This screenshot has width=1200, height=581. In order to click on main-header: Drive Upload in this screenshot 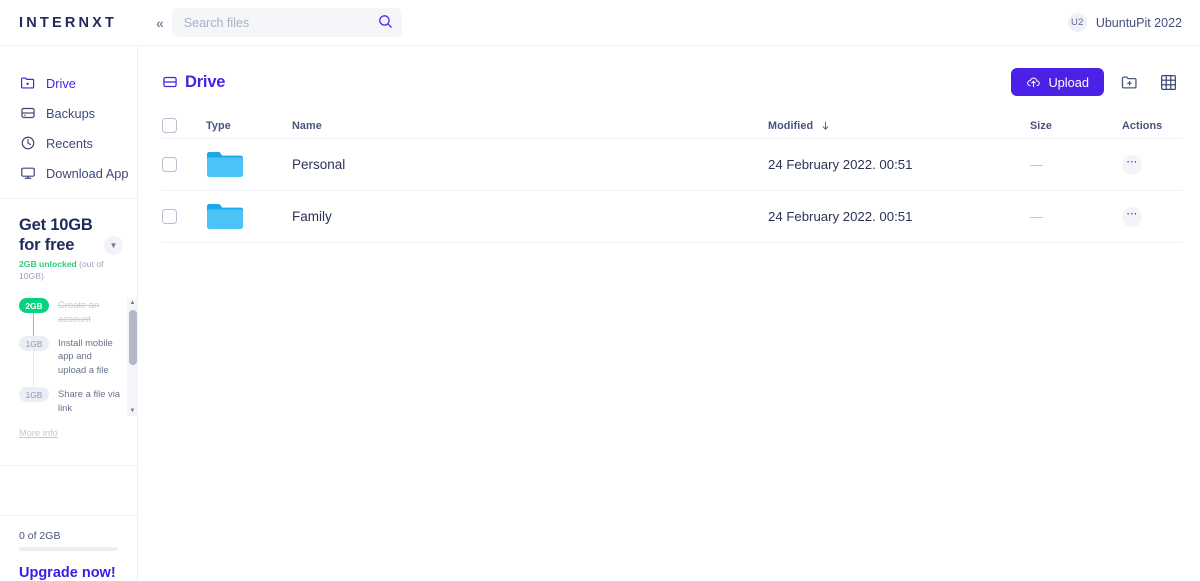, I will do `click(669, 71)`.